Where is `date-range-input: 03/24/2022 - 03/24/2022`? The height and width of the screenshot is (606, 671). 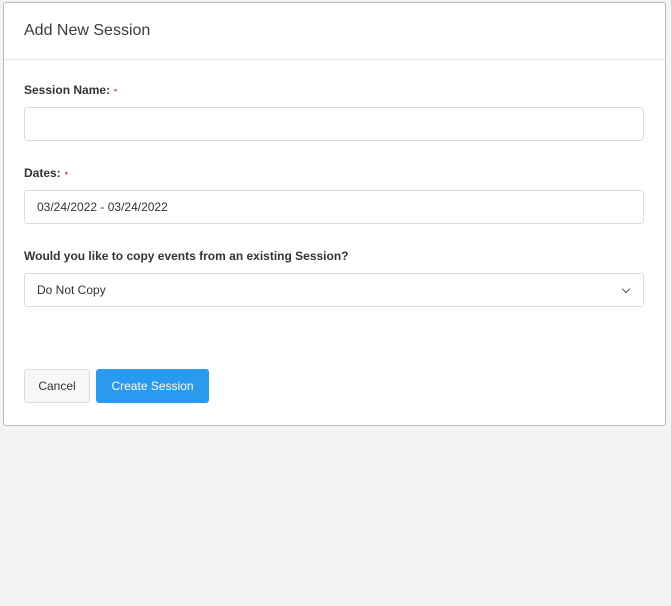 date-range-input: 03/24/2022 - 03/24/2022 is located at coordinates (334, 207).